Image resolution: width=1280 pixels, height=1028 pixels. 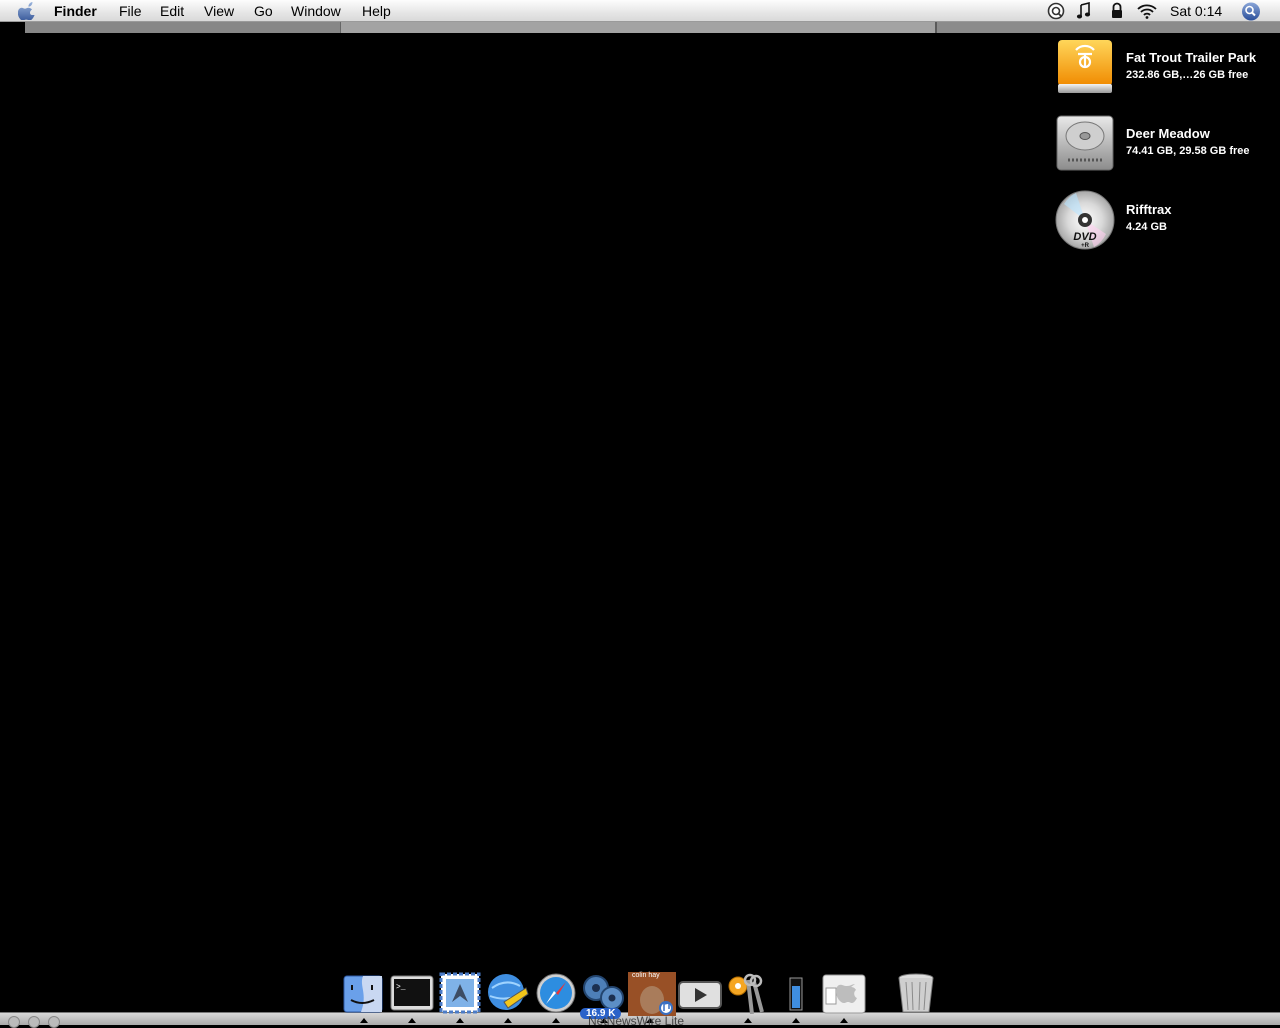 I want to click on close-icon, so click(x=14, y=1022).